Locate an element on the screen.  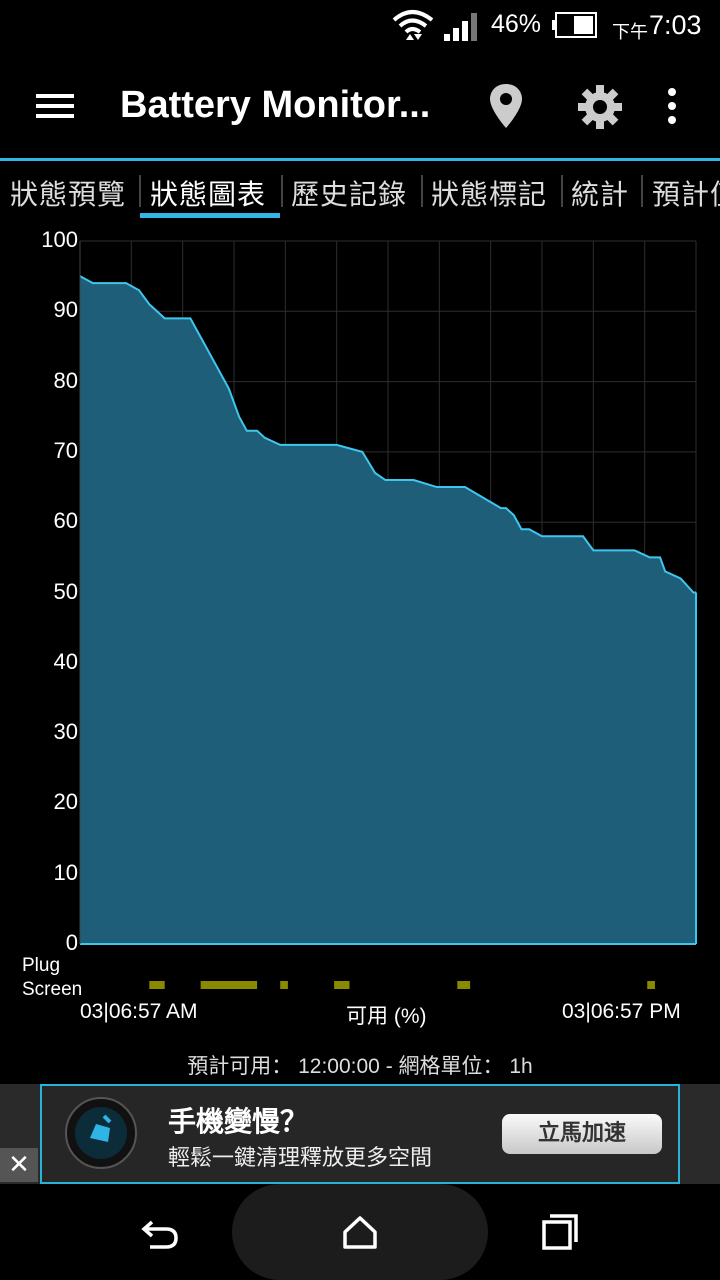
ad-speed-up-button: 立馬加速 is located at coordinates (582, 1134).